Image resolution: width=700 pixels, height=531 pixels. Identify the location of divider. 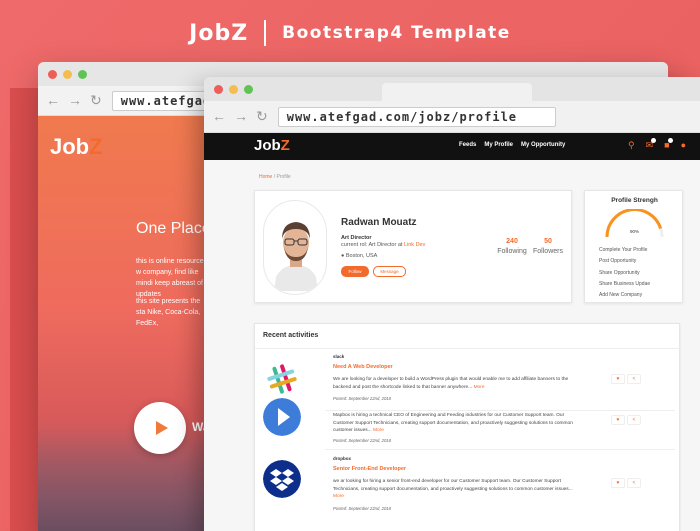
(468, 348).